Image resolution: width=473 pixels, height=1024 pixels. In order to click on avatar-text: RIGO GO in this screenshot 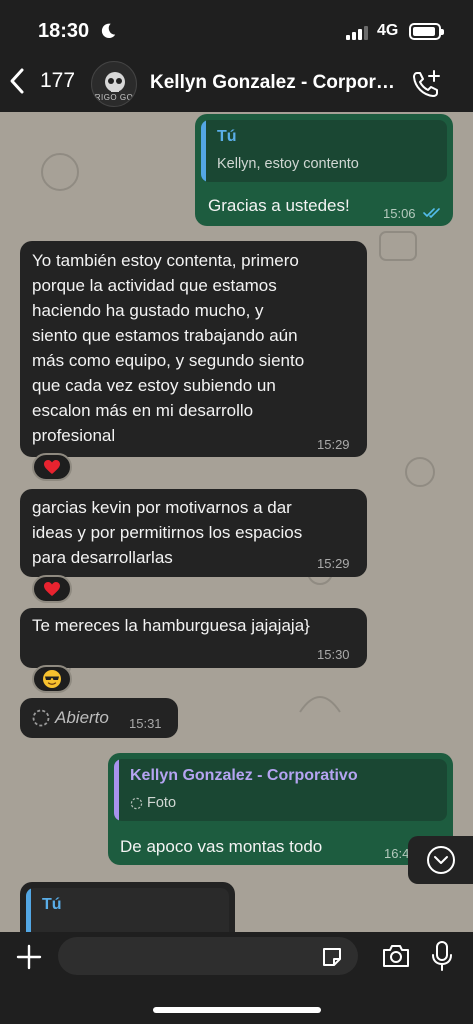, I will do `click(114, 97)`.